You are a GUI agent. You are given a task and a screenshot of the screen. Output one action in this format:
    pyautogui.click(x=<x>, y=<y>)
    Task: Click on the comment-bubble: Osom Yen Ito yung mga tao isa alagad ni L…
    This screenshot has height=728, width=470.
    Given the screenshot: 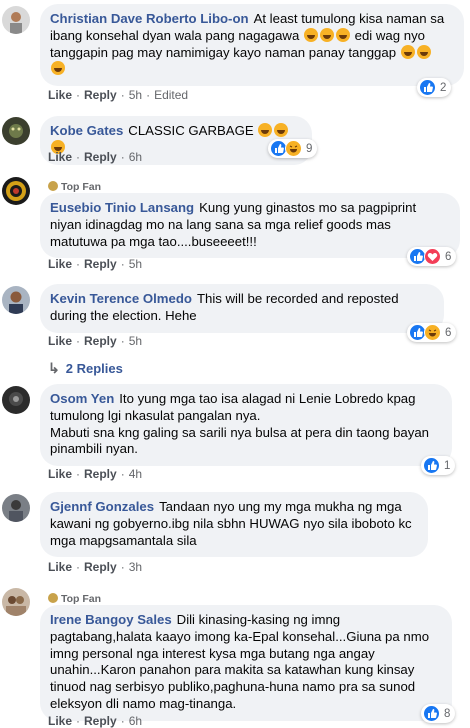 What is the action you would take?
    pyautogui.click(x=246, y=425)
    